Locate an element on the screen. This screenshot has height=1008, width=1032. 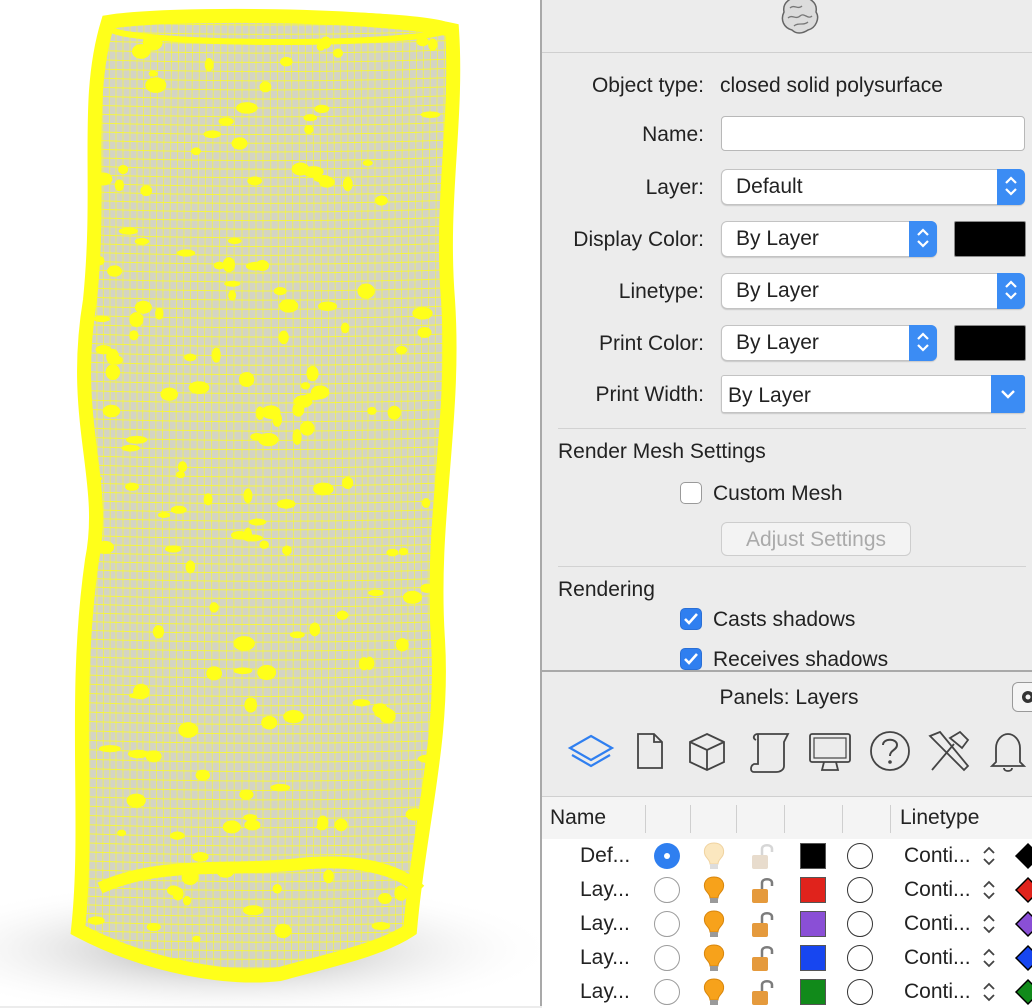
display-color-swatch is located at coordinates (990, 239).